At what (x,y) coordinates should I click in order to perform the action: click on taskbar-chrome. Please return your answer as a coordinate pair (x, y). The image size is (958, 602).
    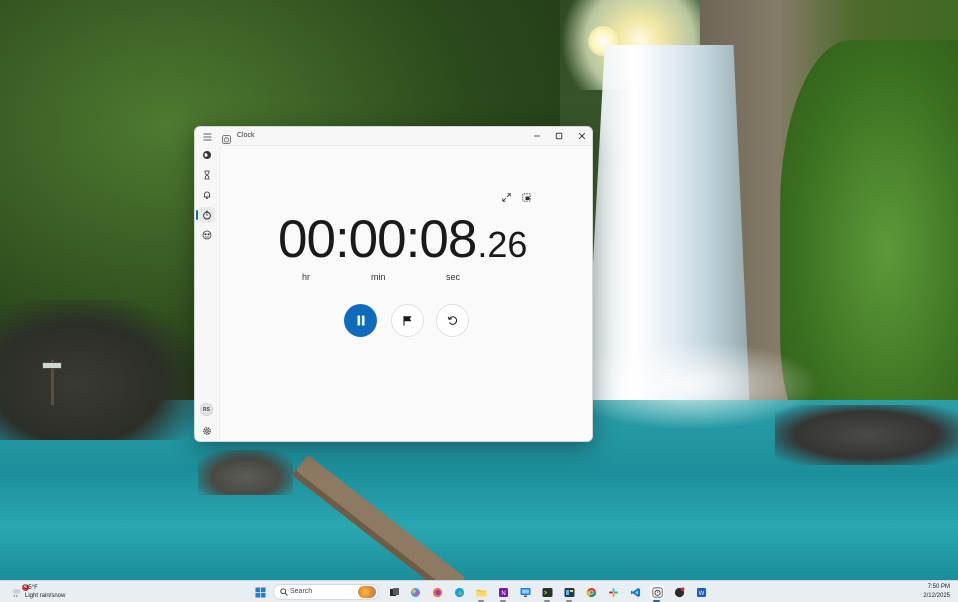
    Looking at the image, I should click on (591, 592).